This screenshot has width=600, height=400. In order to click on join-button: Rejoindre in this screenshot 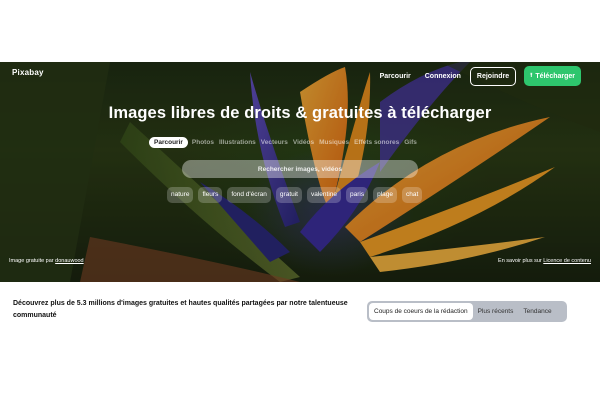, I will do `click(493, 76)`.